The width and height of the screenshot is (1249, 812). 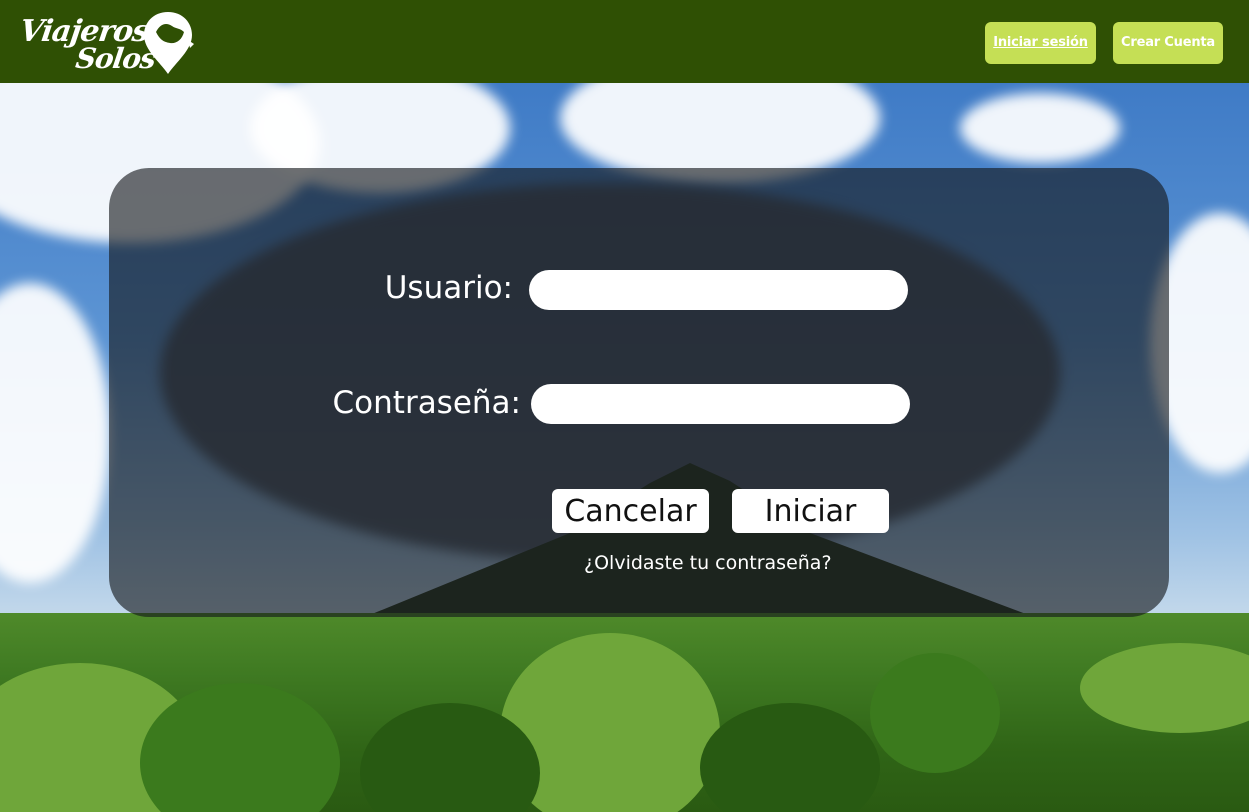 What do you see at coordinates (720, 404) in the screenshot?
I see `password-input` at bounding box center [720, 404].